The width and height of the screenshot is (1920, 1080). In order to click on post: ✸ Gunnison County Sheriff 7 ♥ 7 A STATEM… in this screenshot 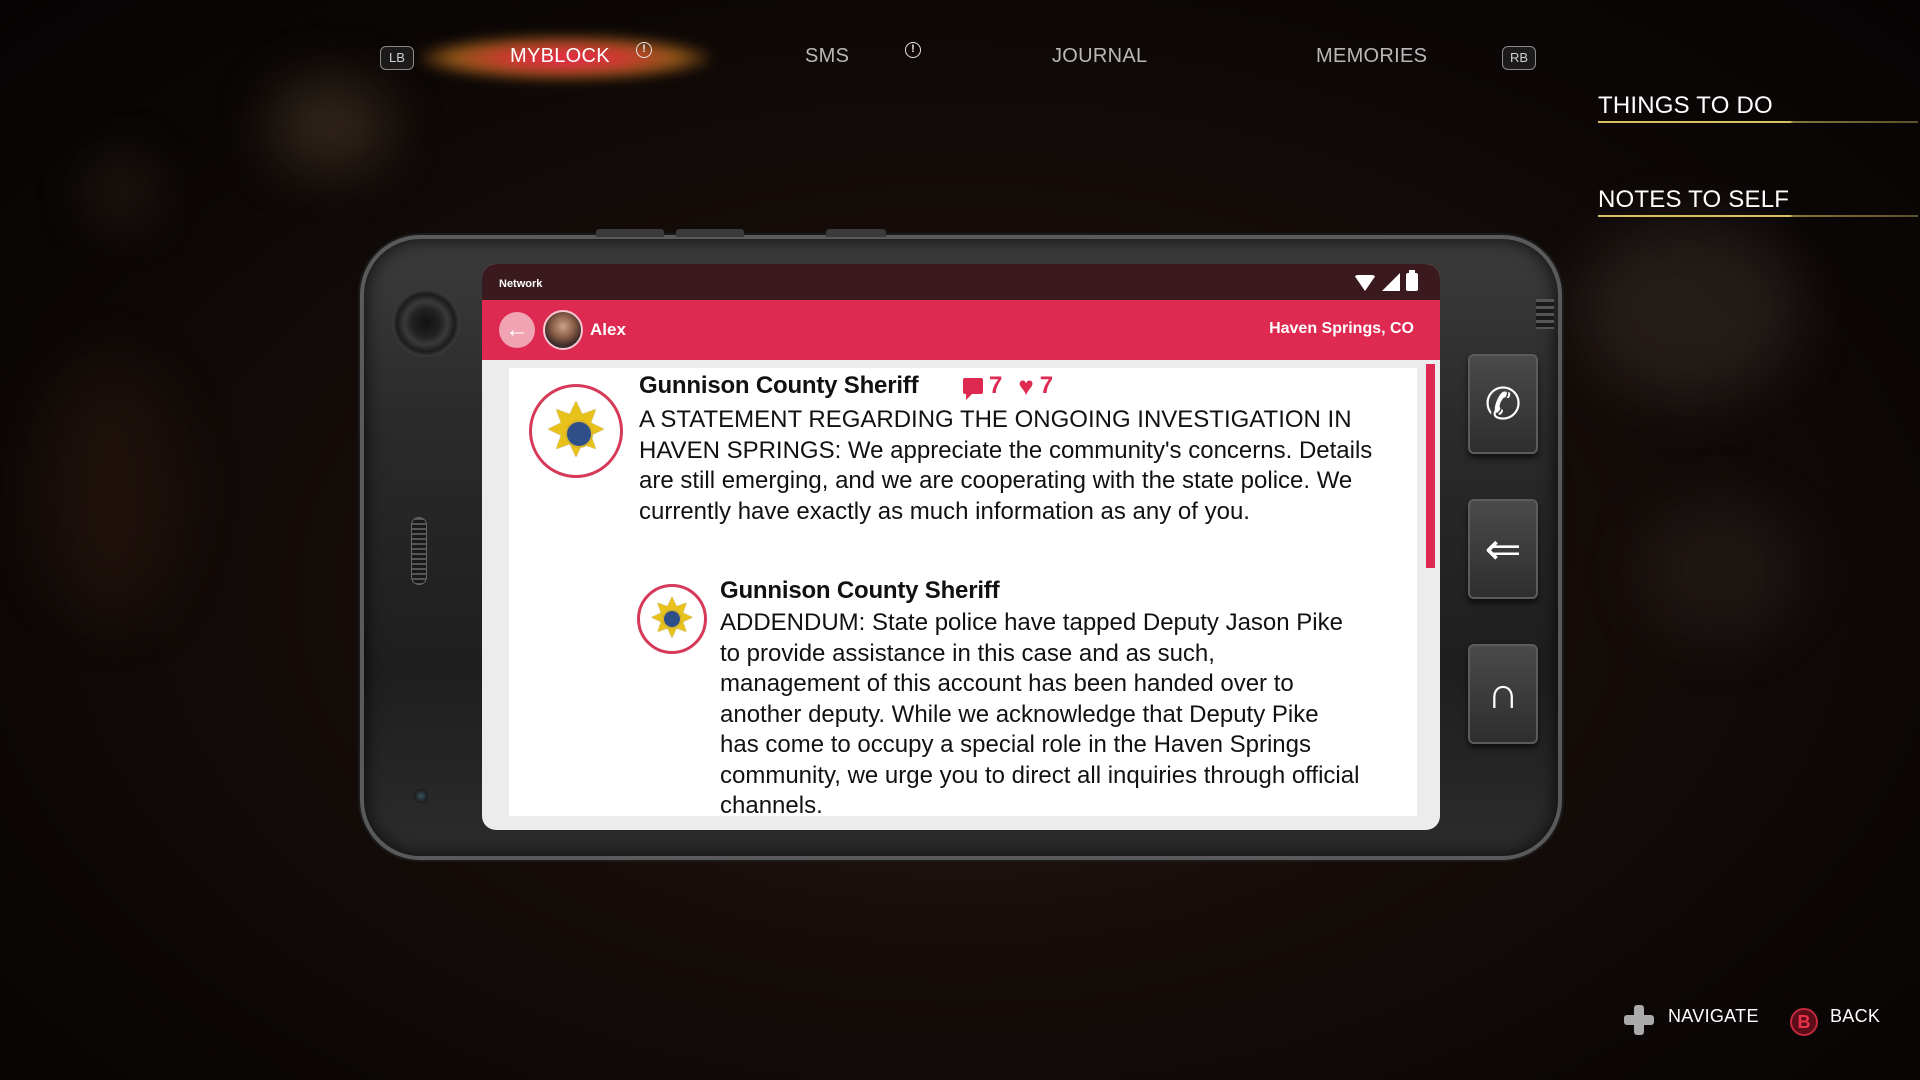, I will do `click(963, 468)`.